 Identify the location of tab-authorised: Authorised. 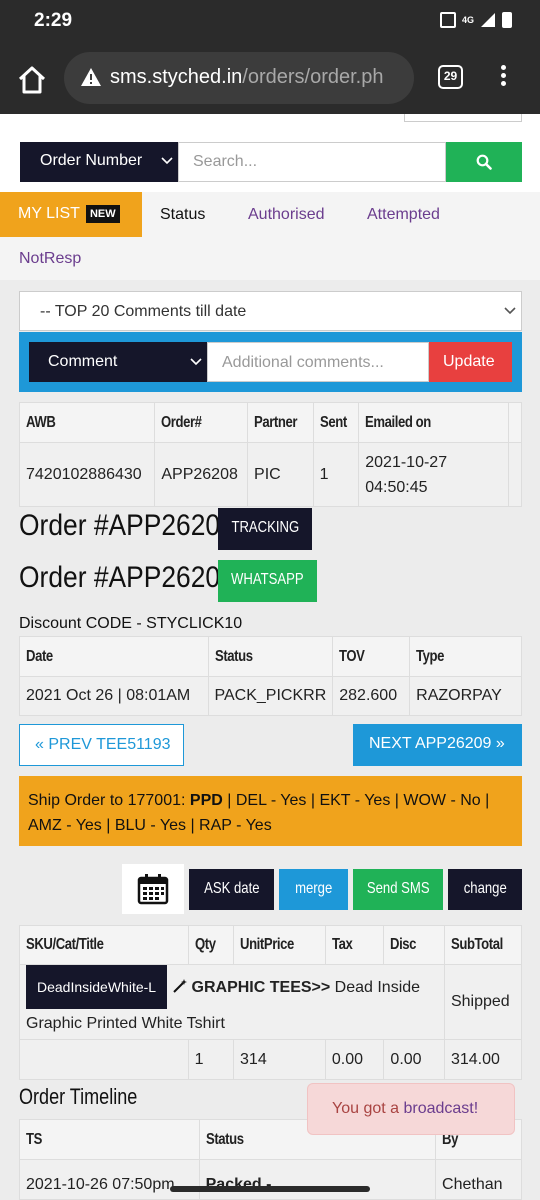
(286, 215).